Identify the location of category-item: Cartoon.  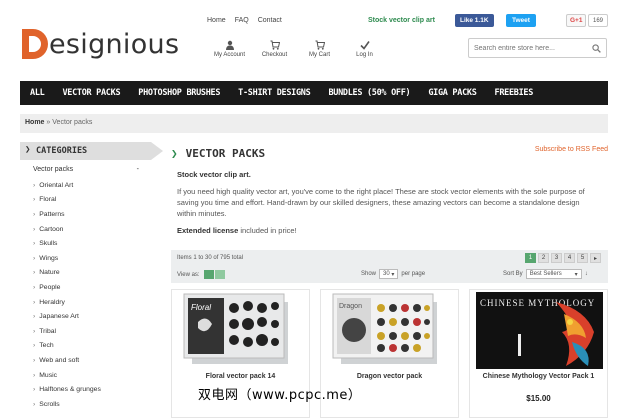
(85, 229).